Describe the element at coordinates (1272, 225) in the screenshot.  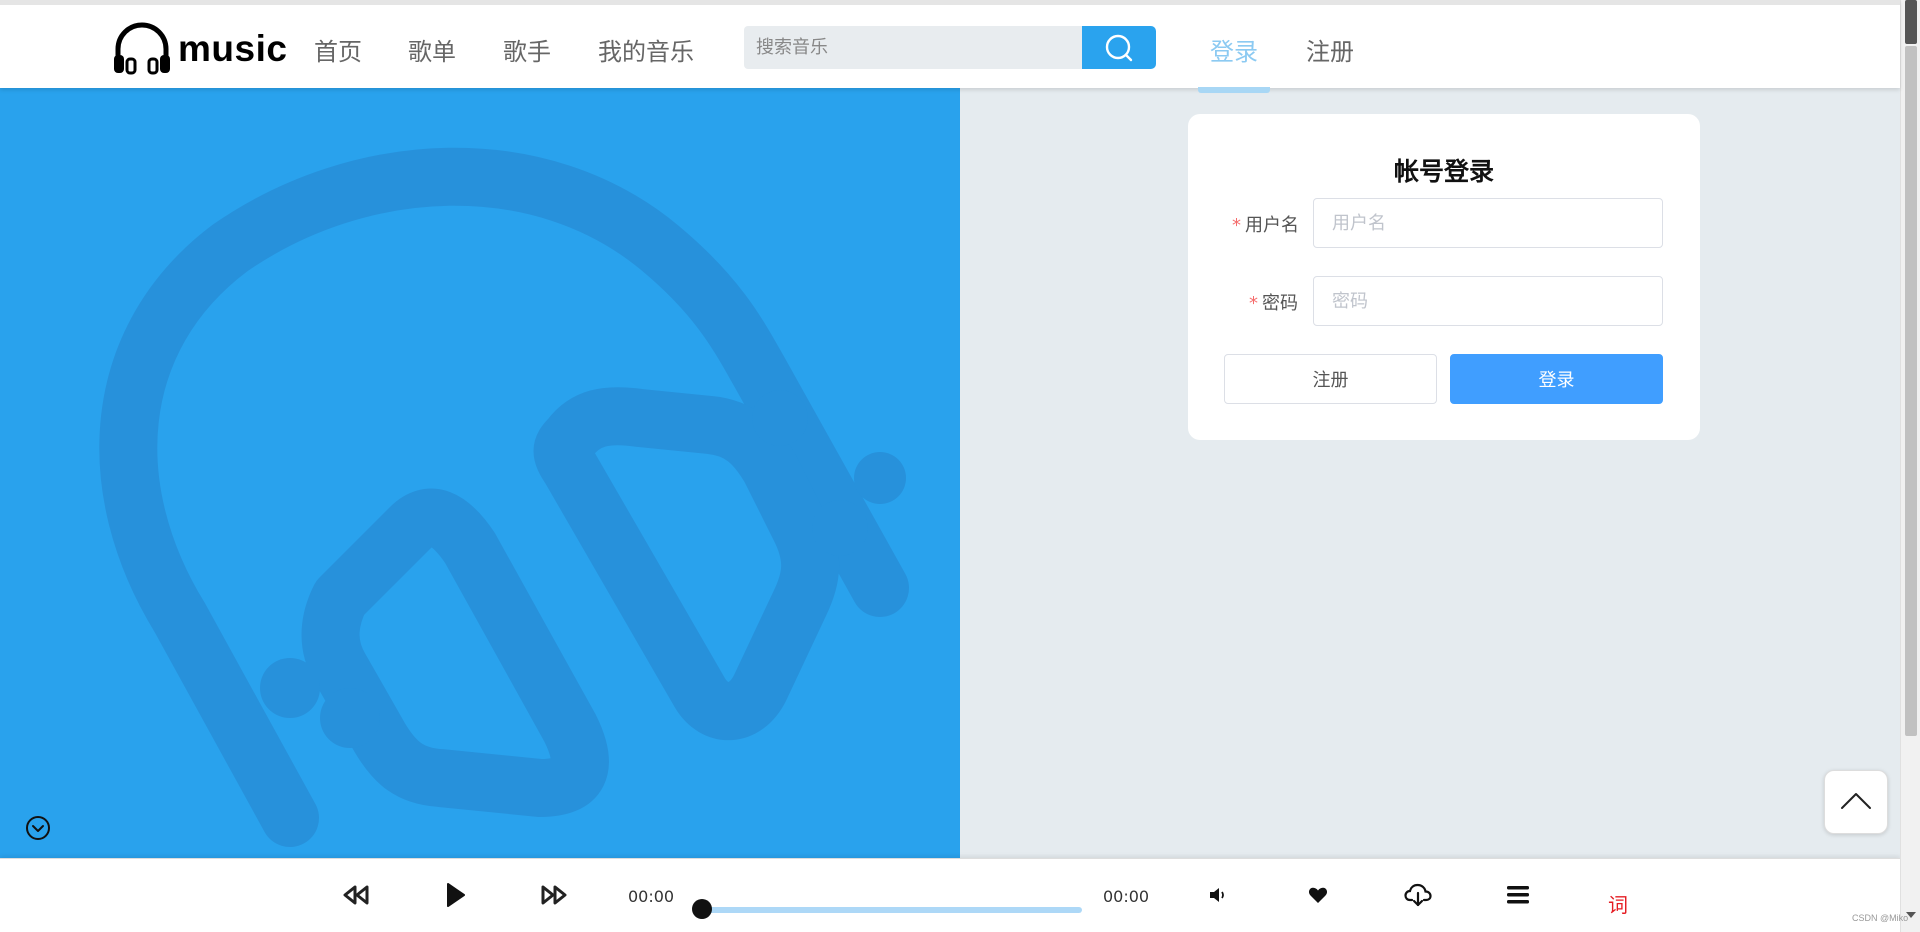
I see `username-label-text: 用户名` at that location.